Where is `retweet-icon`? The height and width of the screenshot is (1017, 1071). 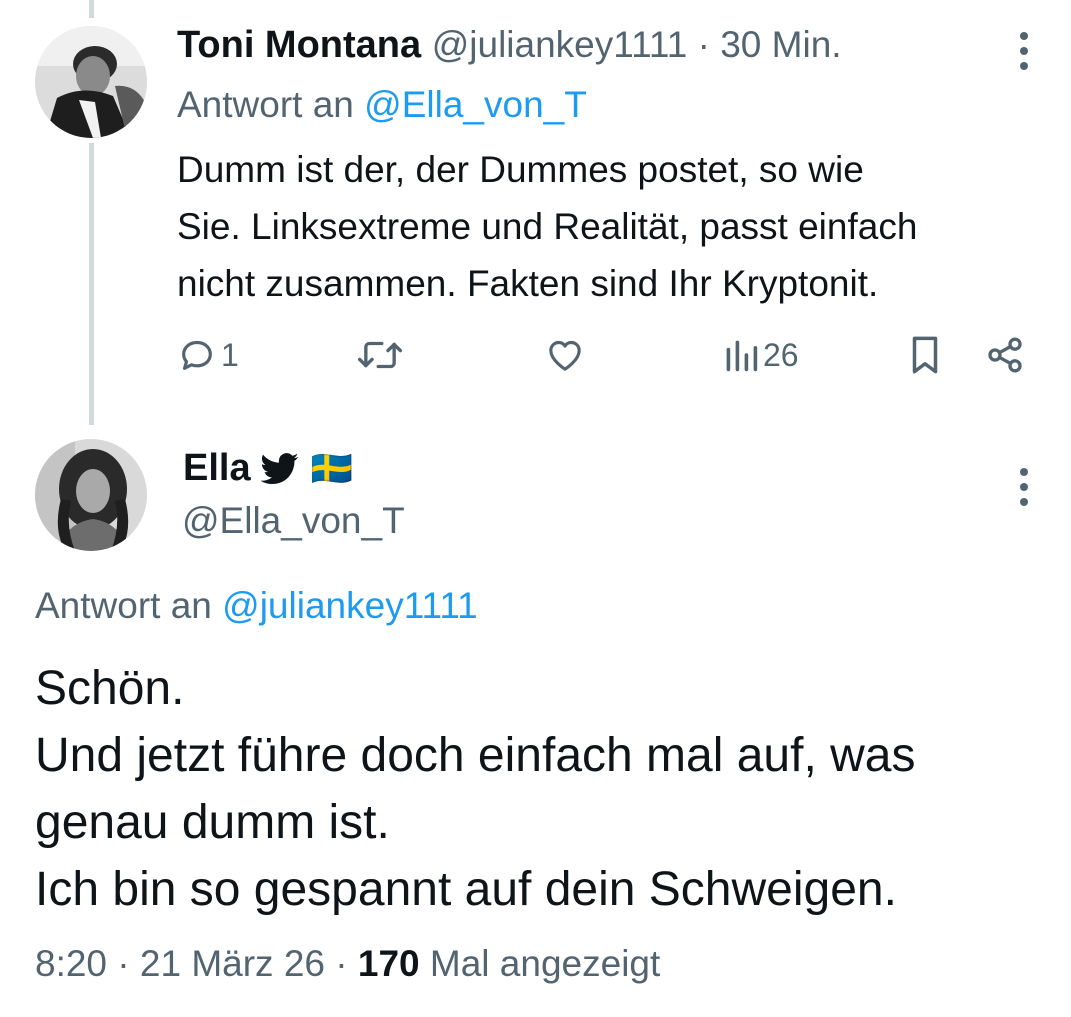
retweet-icon is located at coordinates (380, 355).